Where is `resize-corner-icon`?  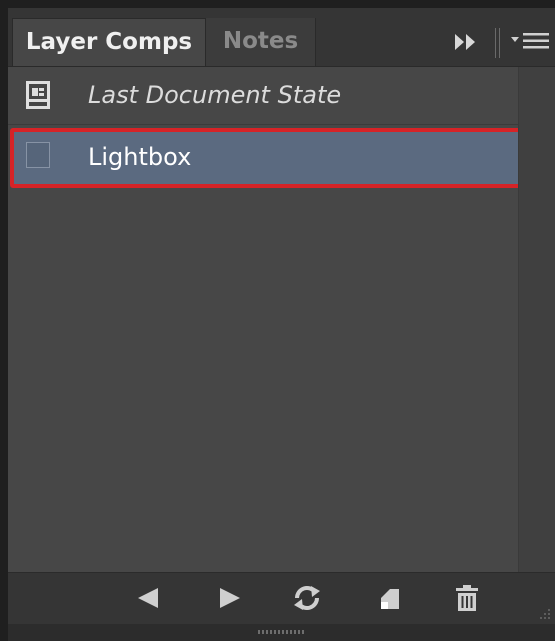 resize-corner-icon is located at coordinates (544, 613).